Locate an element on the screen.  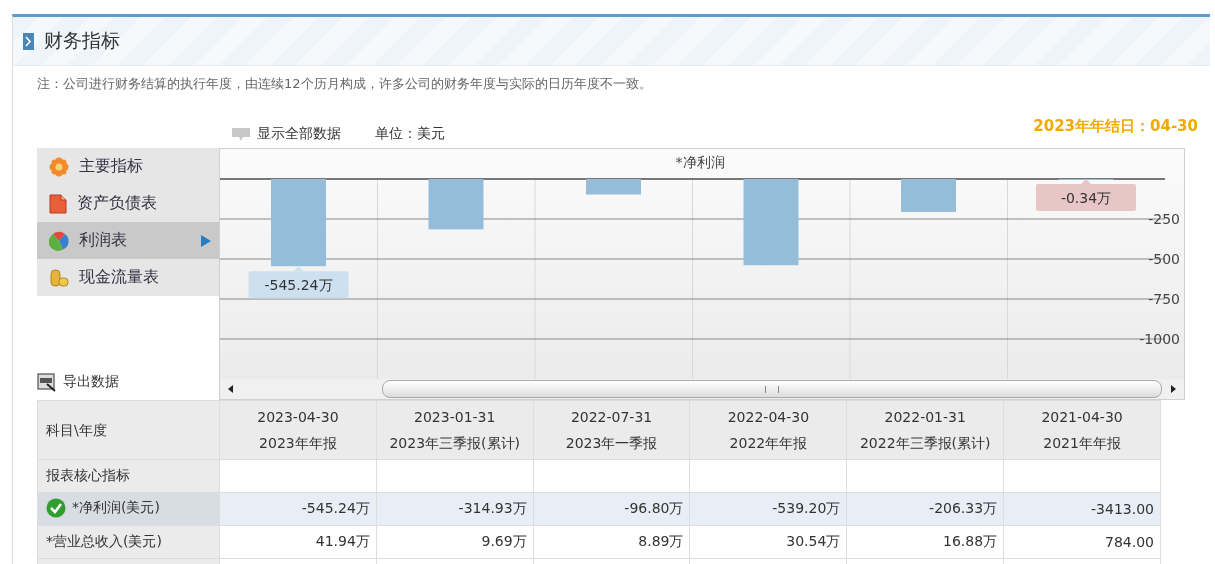
flower-icon is located at coordinates (59, 166).